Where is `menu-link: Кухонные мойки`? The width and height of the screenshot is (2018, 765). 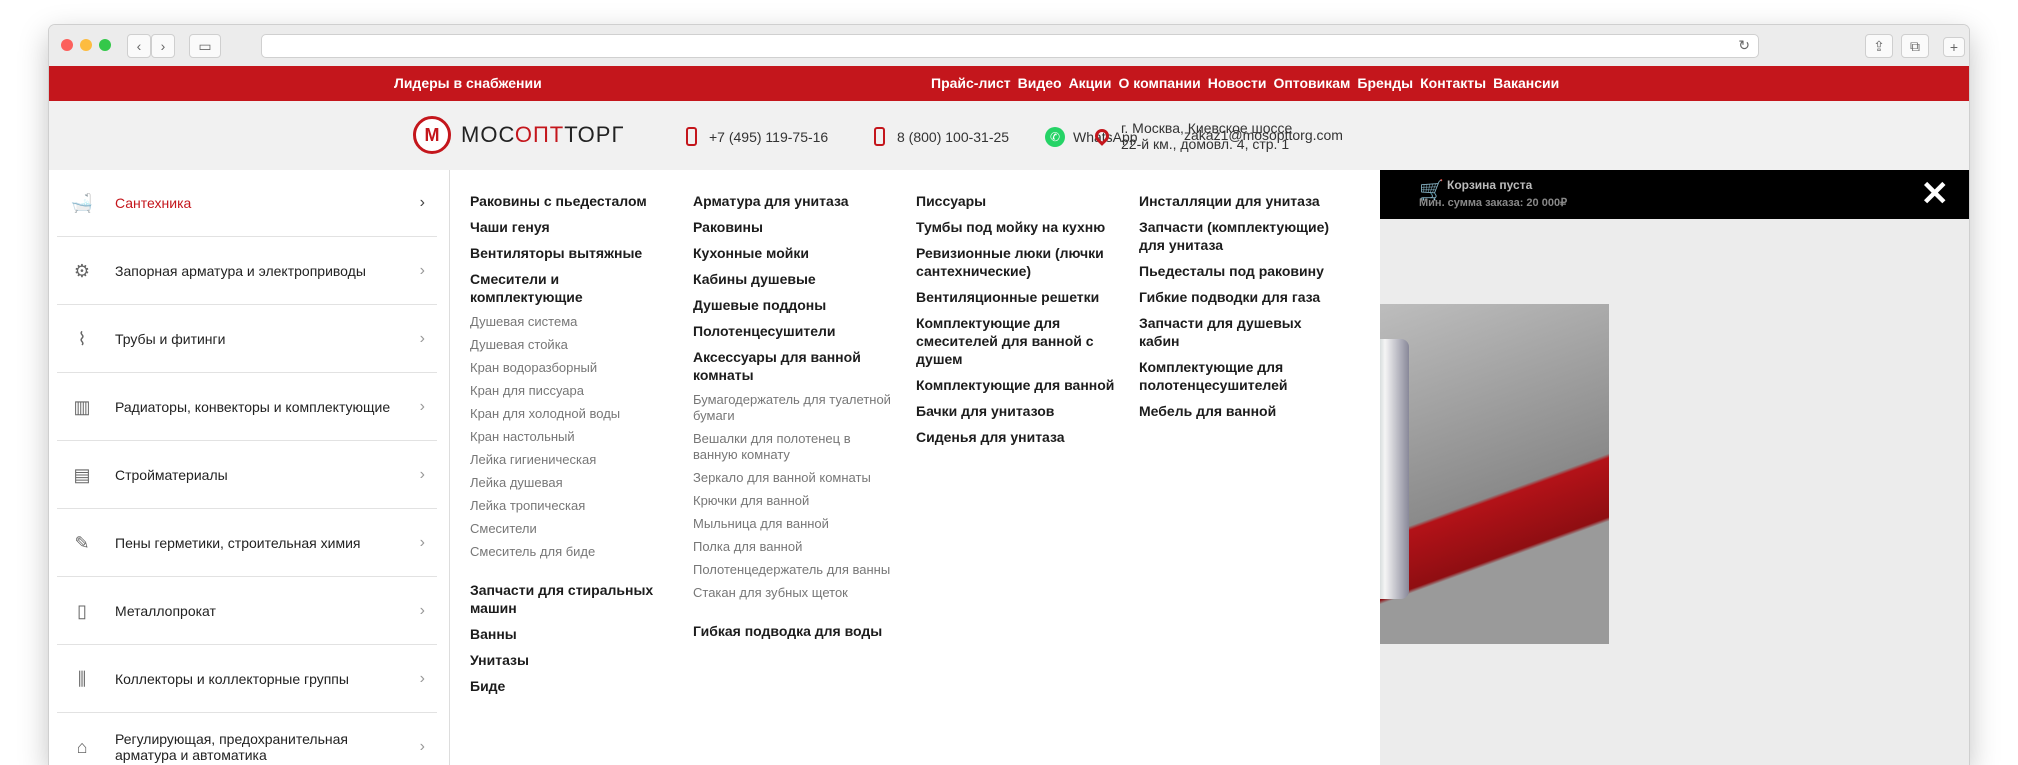
menu-link: Кухонные мойки is located at coordinates (793, 253).